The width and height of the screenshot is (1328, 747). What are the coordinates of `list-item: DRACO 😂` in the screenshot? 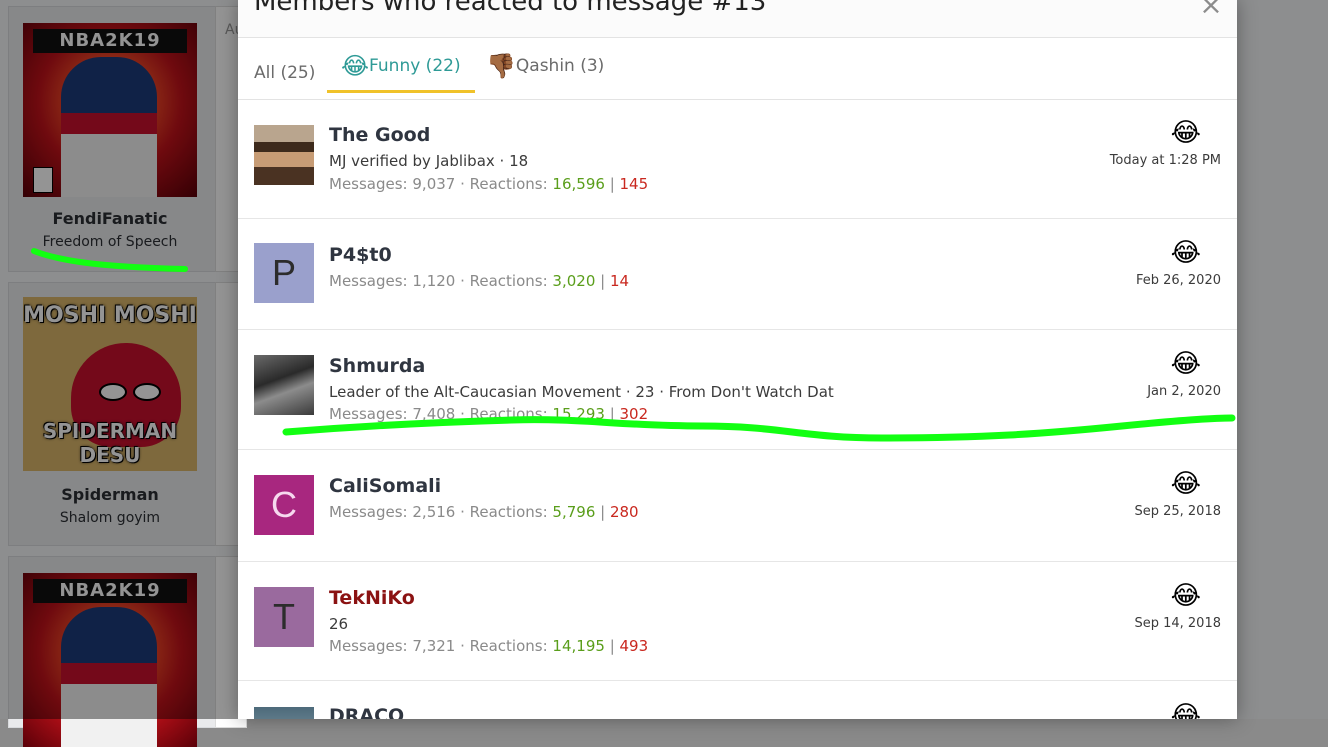 It's located at (737, 700).